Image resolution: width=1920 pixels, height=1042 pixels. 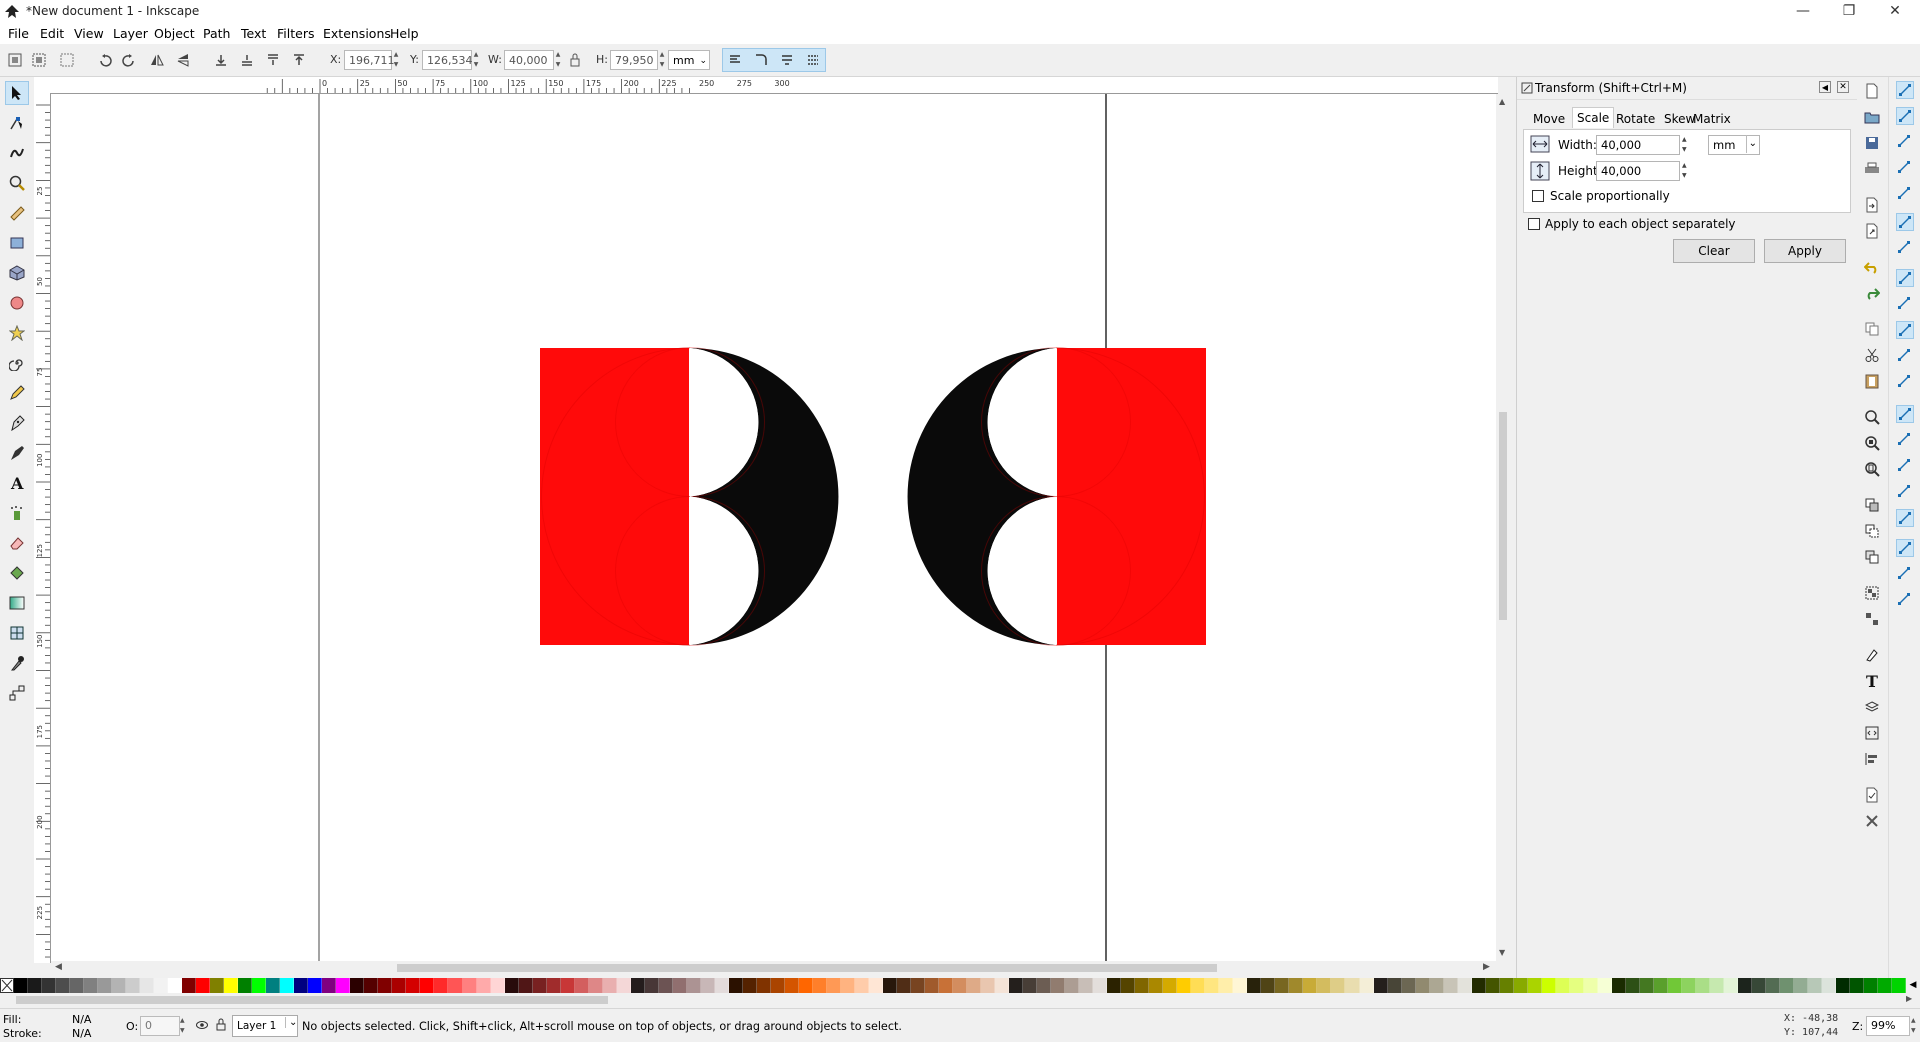 What do you see at coordinates (89, 33) in the screenshot?
I see `menu-view: View` at bounding box center [89, 33].